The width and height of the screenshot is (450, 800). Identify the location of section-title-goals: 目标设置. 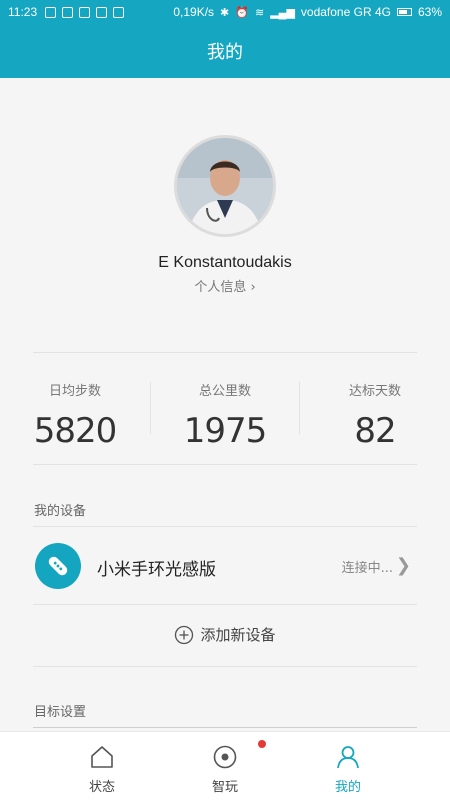
(60, 712).